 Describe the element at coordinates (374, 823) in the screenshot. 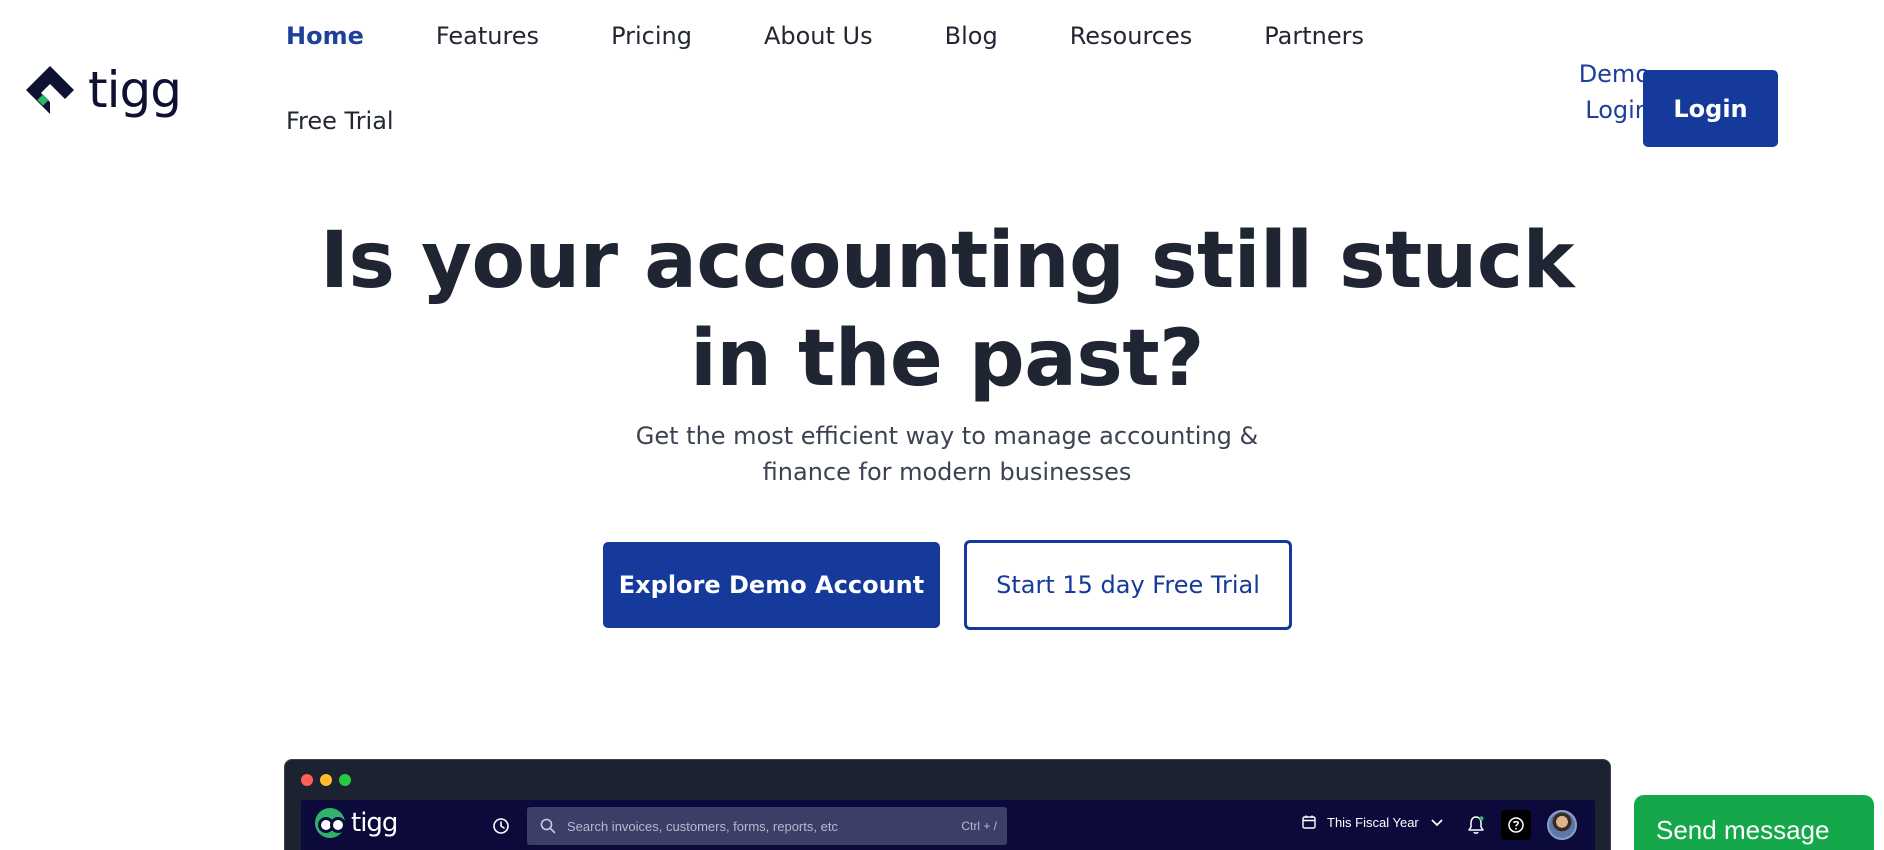

I see `app-brand-name: tigg` at that location.